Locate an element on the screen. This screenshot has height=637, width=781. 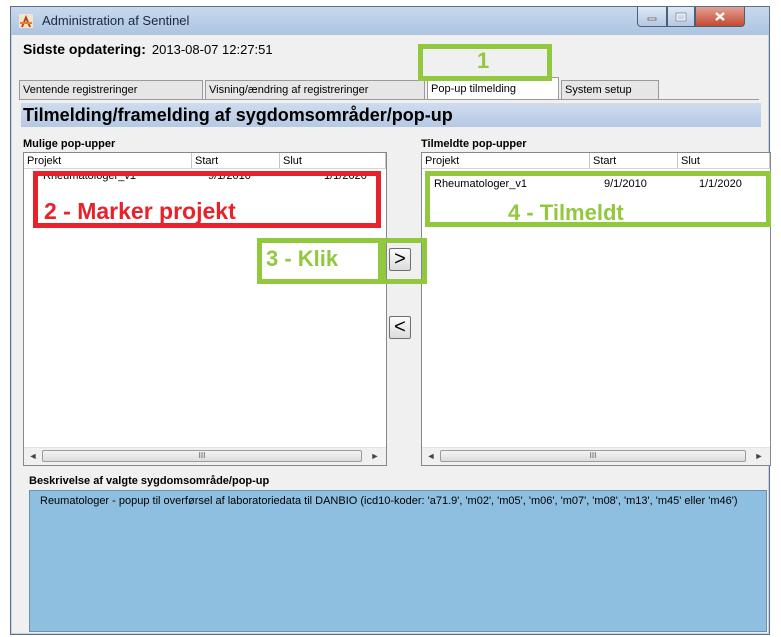
tab-ventende: Ventende registreringer is located at coordinates (111, 89).